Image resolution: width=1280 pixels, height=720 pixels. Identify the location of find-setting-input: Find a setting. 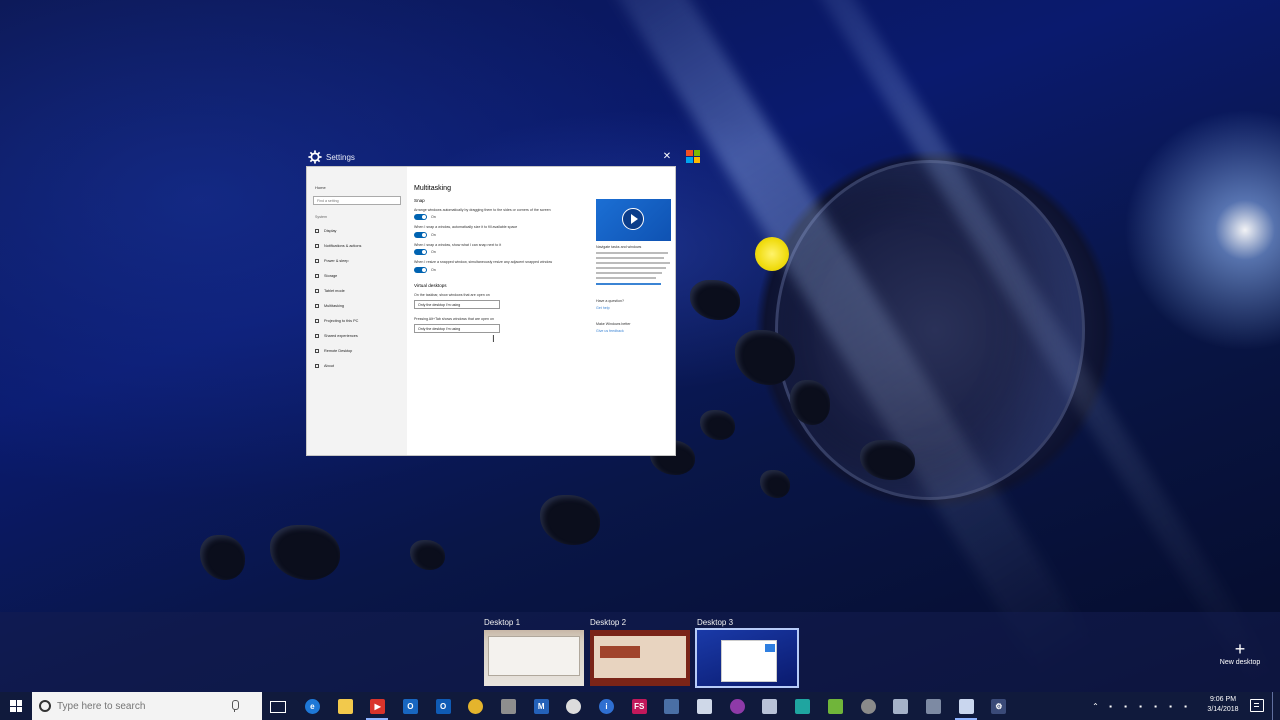
(357, 200).